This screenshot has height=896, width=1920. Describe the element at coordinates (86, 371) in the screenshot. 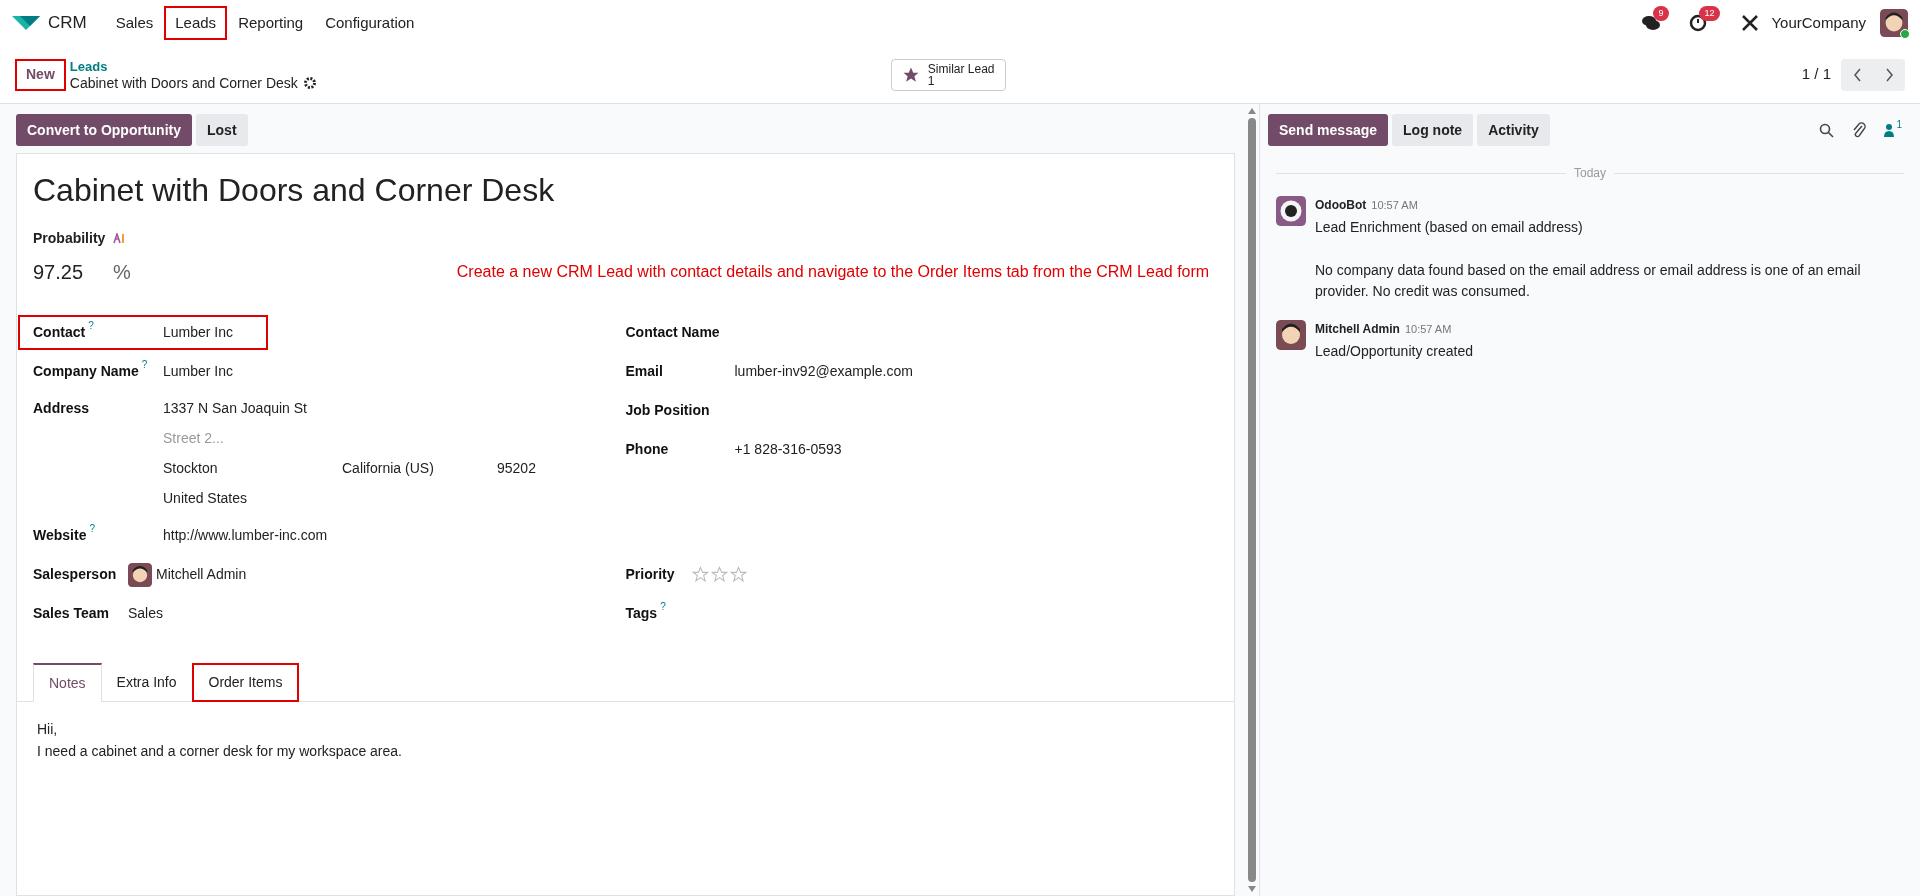

I see `field-label: Company Name` at that location.